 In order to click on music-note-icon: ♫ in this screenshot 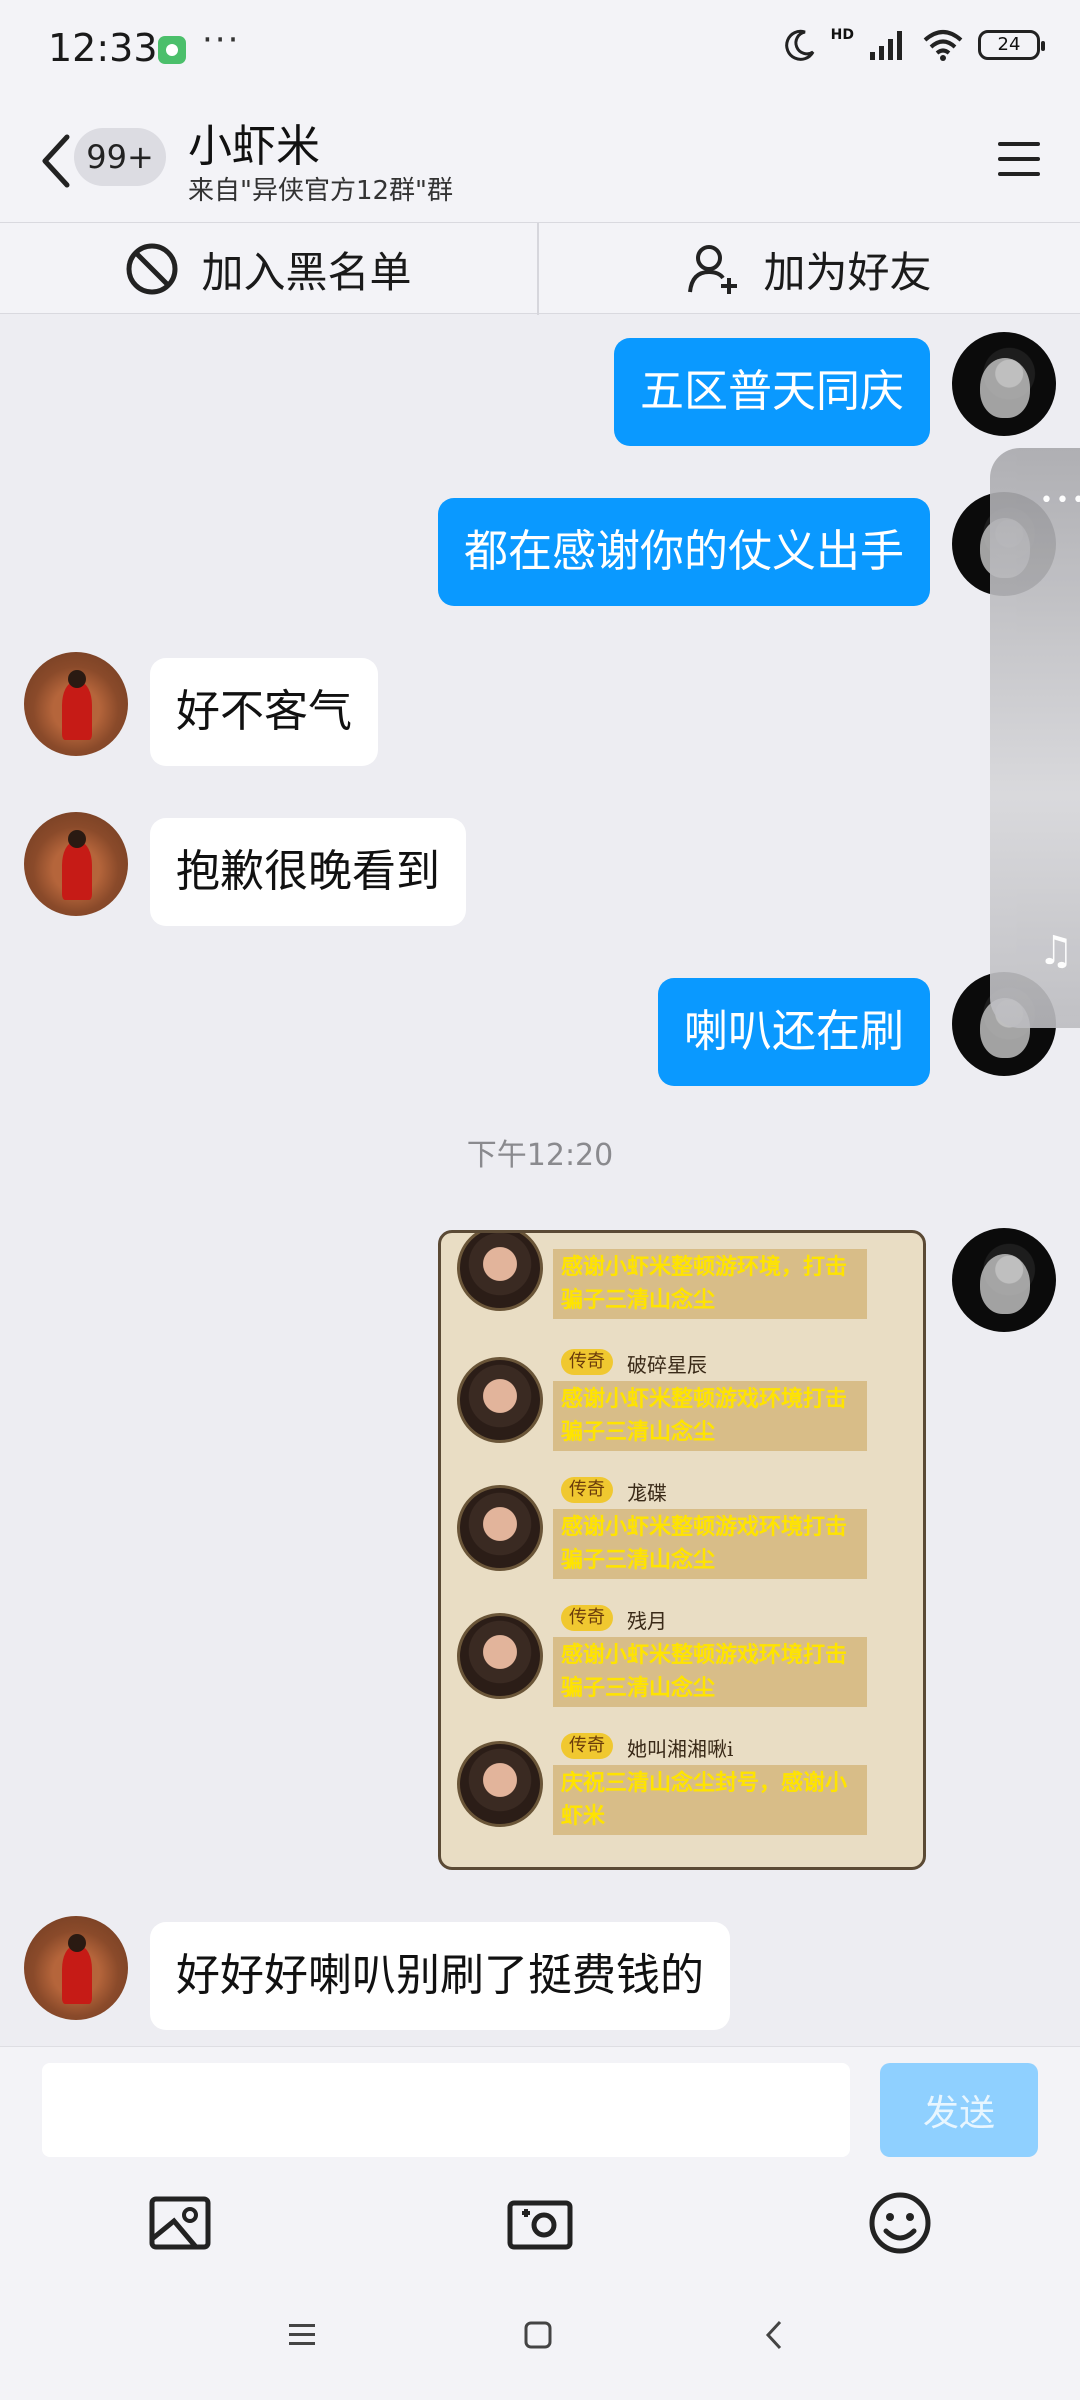, I will do `click(1056, 951)`.